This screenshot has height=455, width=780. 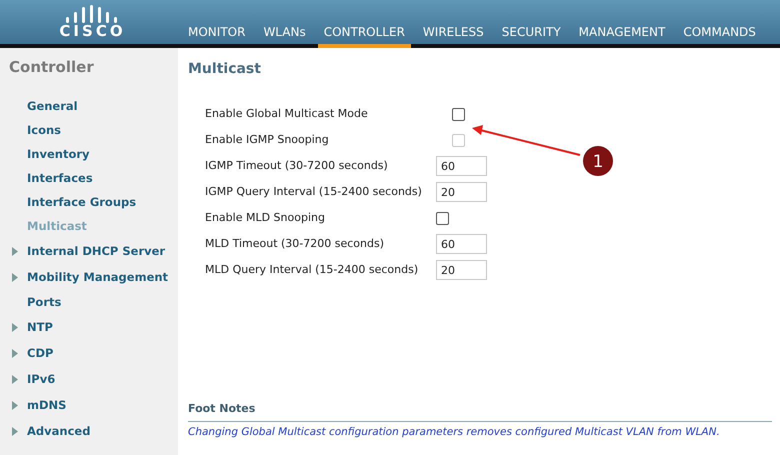 What do you see at coordinates (287, 114) in the screenshot?
I see `field-label: Enable Global Multicast Mode` at bounding box center [287, 114].